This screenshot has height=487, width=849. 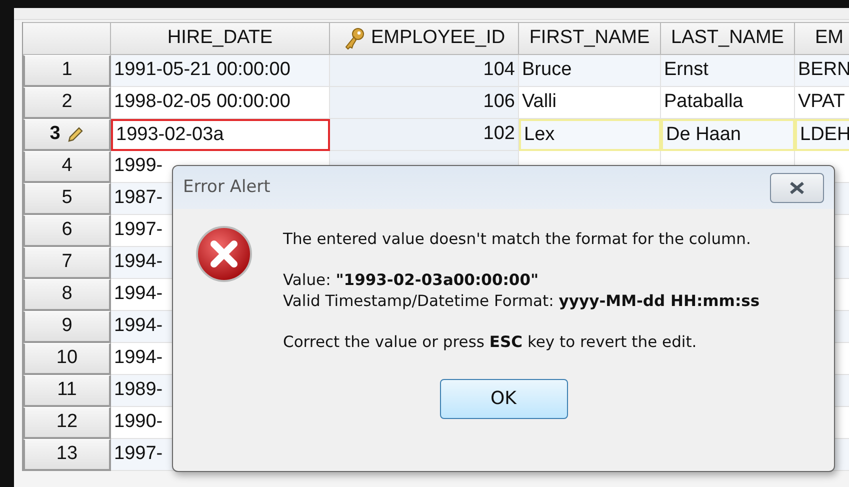 What do you see at coordinates (424, 135) in the screenshot?
I see `table-cell: 102` at bounding box center [424, 135].